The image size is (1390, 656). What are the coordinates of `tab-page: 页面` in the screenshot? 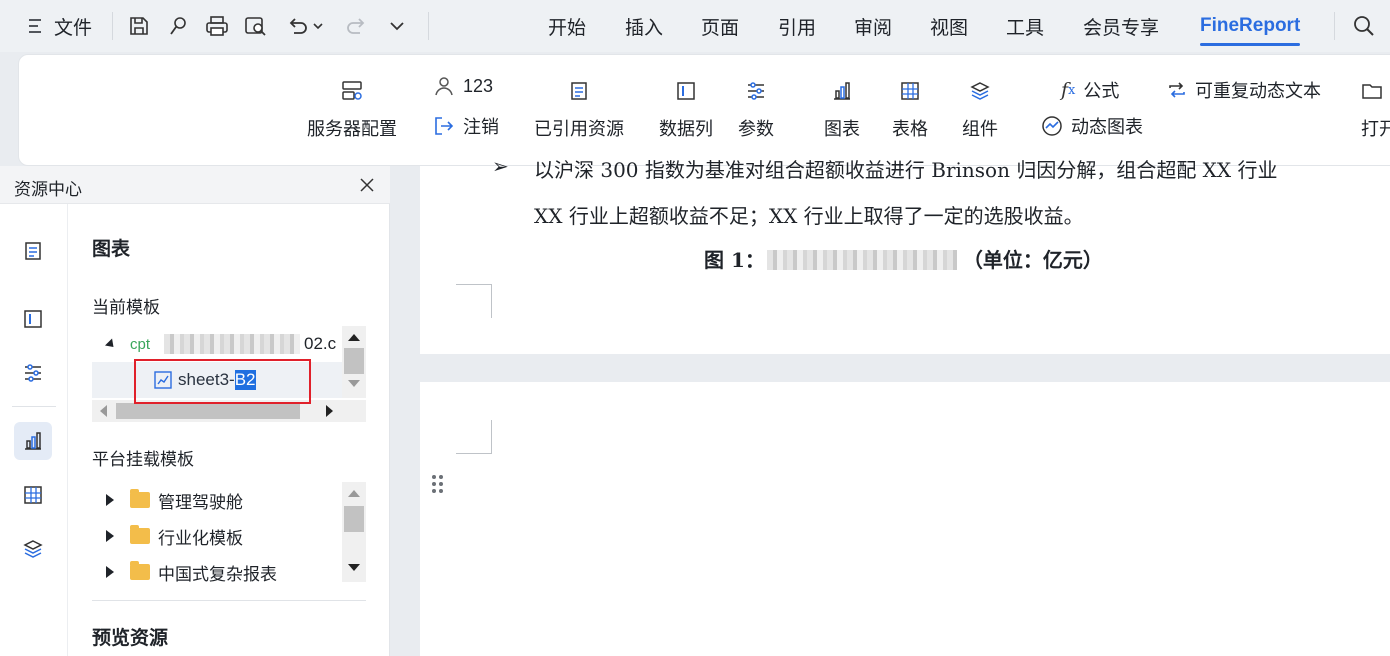 It's located at (720, 26).